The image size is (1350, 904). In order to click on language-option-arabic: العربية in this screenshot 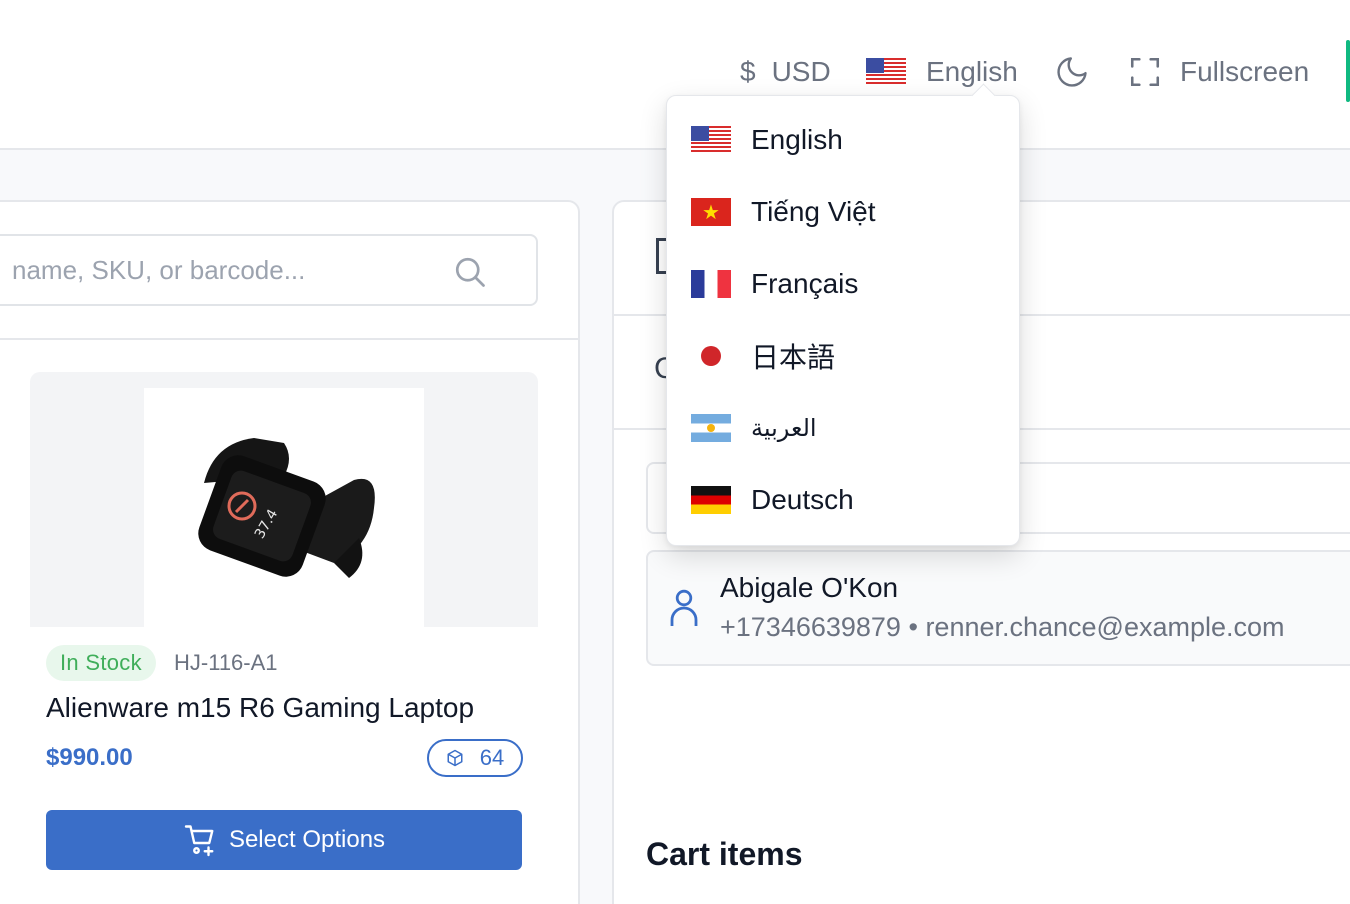, I will do `click(754, 428)`.